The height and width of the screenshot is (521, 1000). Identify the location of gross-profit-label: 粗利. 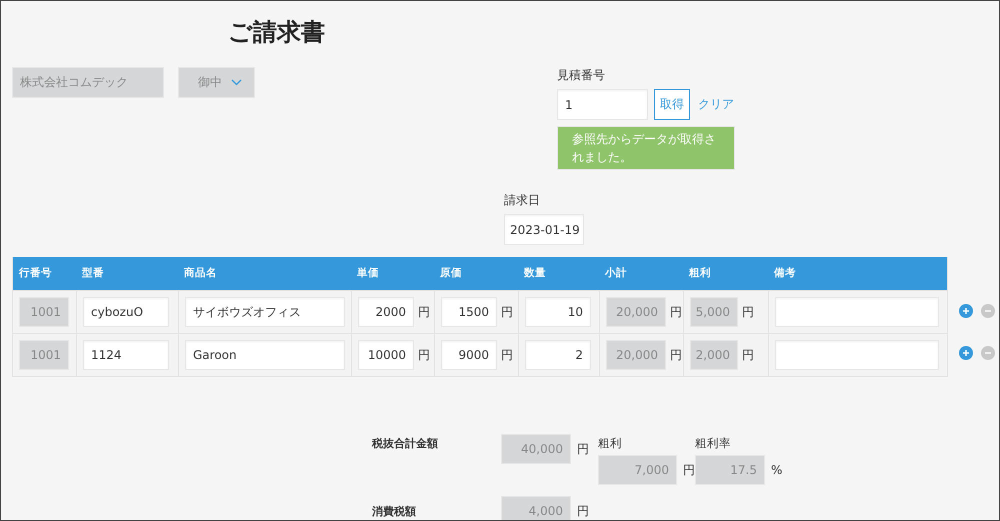
(610, 443).